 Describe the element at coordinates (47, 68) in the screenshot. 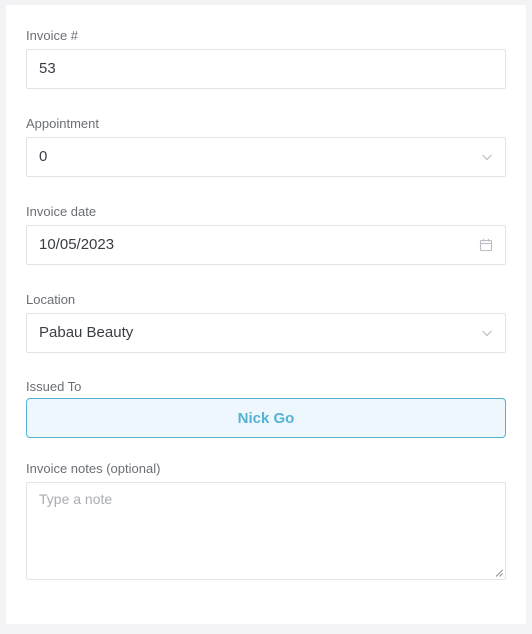

I see `invoice-number-value: 53` at that location.